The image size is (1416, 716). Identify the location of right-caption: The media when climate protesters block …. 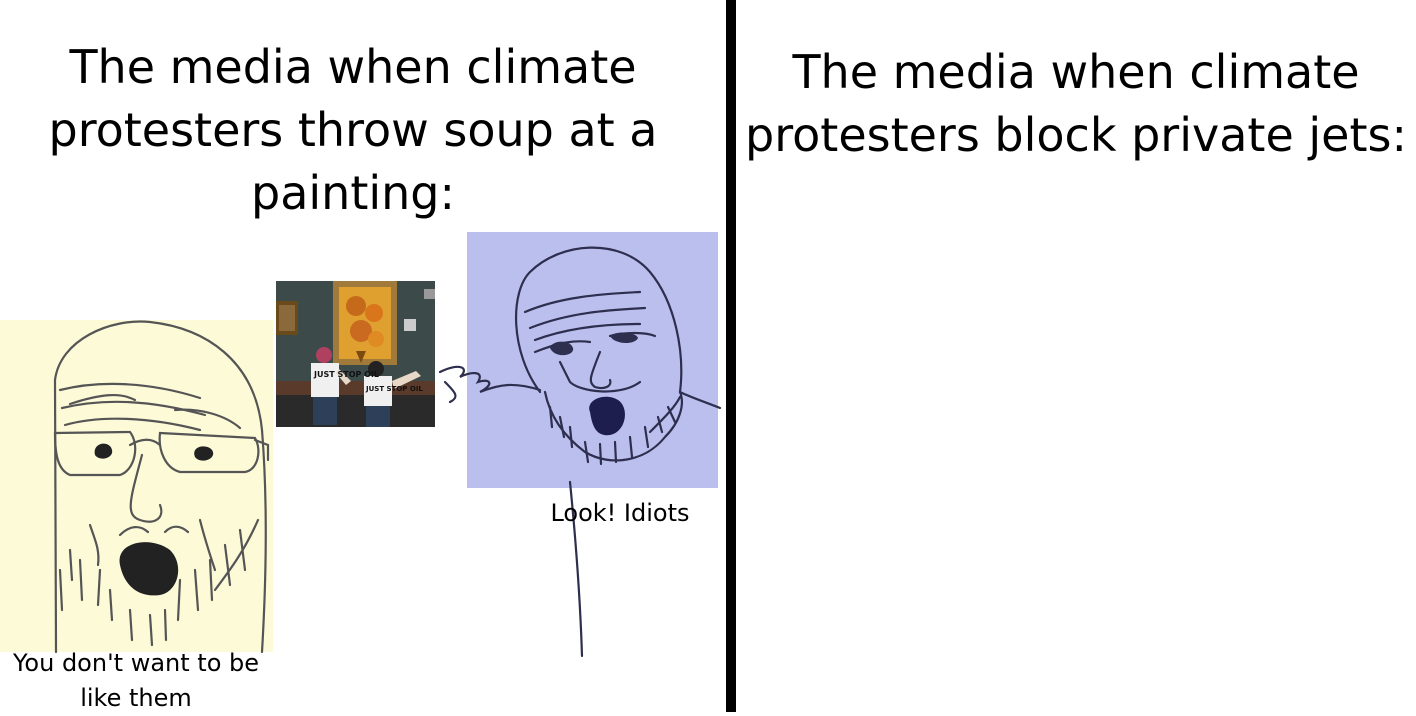
(1076, 103).